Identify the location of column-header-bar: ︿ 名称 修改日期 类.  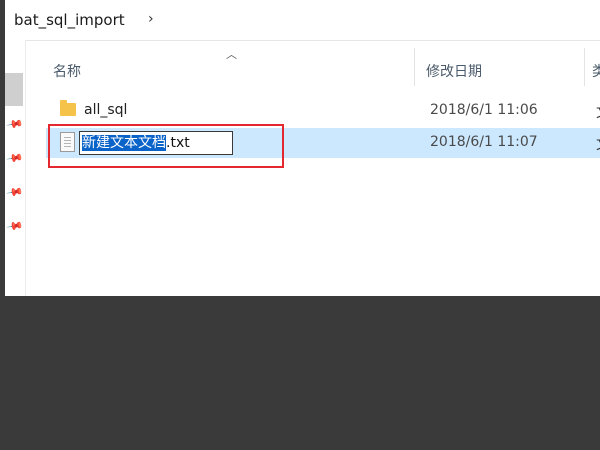
(313, 66).